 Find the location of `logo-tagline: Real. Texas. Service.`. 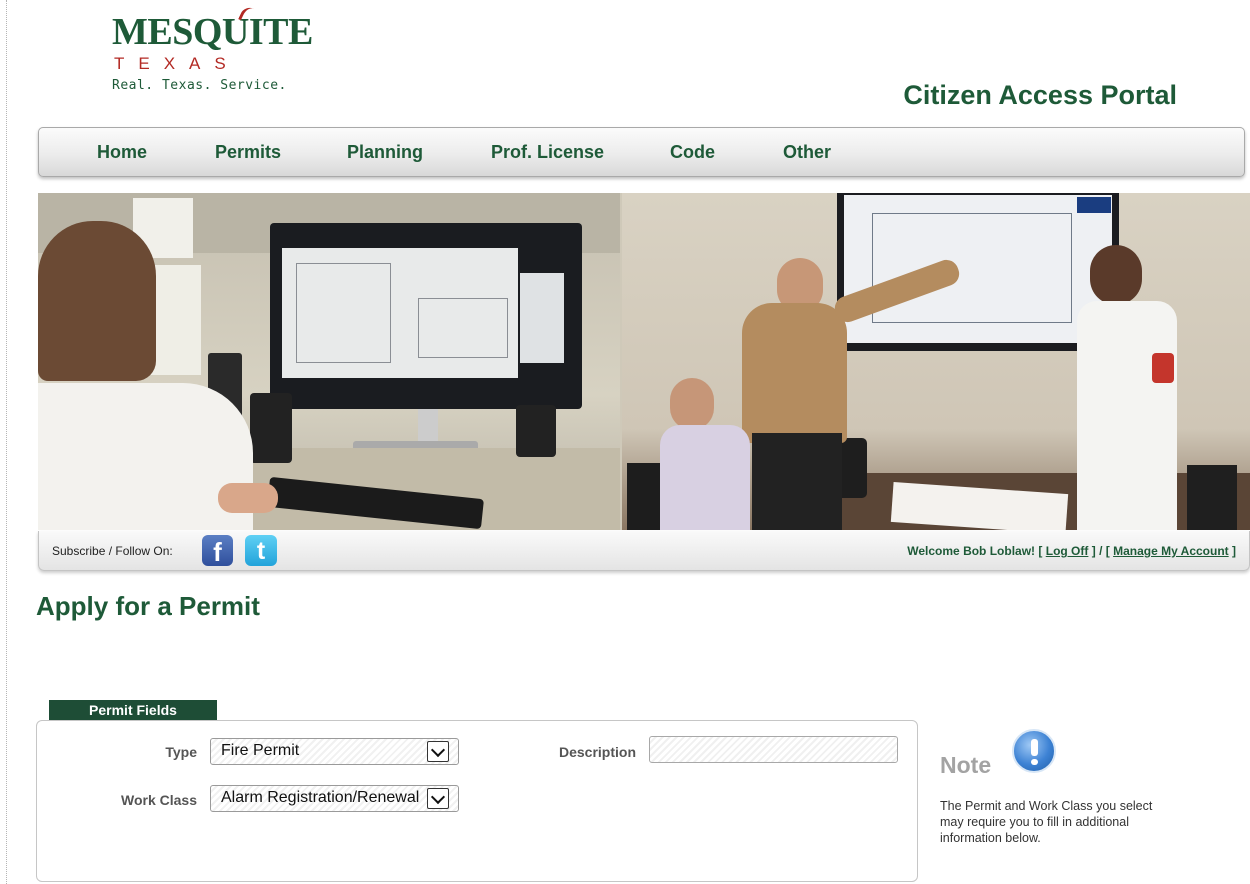

logo-tagline: Real. Texas. Service. is located at coordinates (199, 85).